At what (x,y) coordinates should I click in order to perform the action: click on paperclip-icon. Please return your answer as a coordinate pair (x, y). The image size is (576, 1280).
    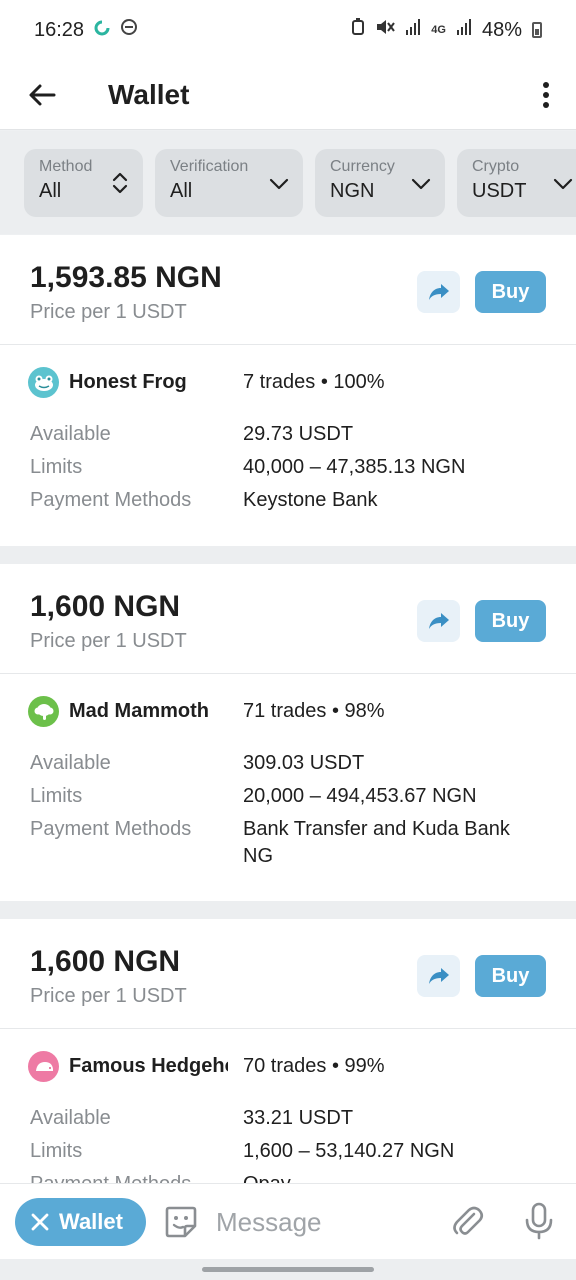
    Looking at the image, I should click on (468, 1220).